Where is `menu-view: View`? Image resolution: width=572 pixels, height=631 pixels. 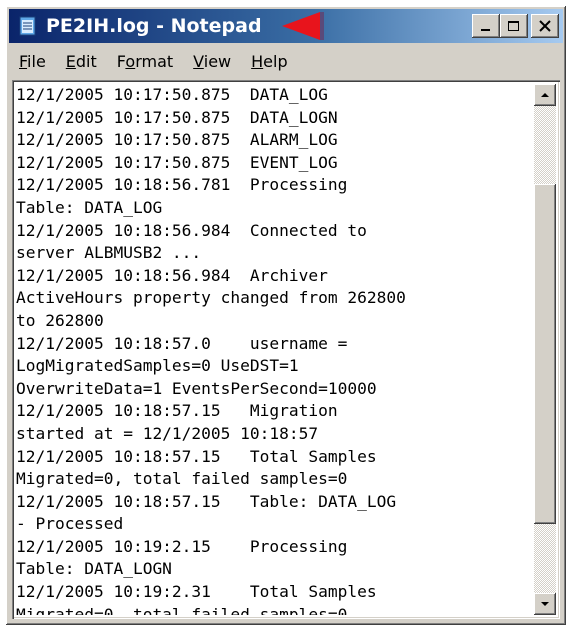 menu-view: View is located at coordinates (212, 61).